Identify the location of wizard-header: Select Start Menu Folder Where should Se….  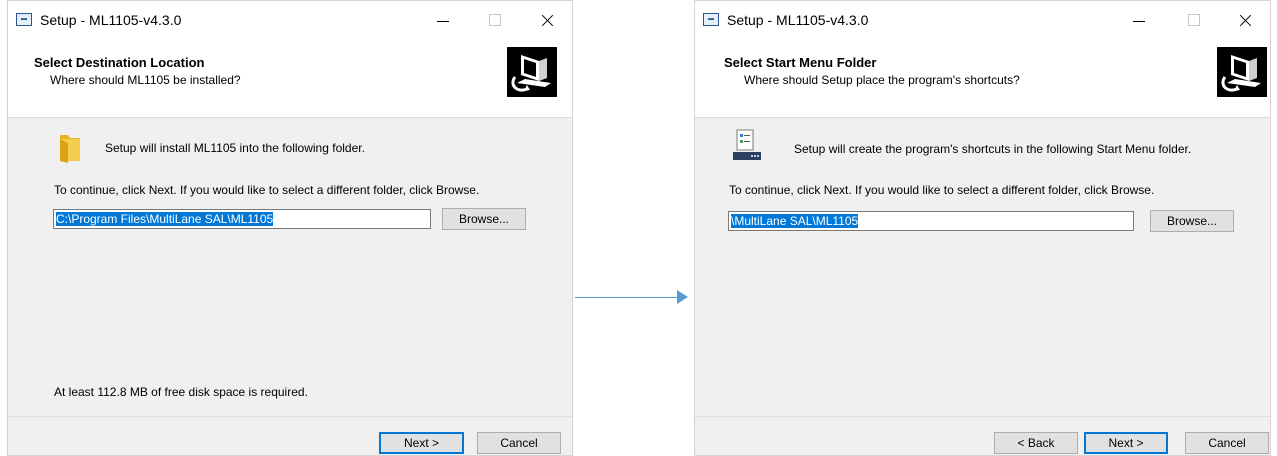
(982, 78).